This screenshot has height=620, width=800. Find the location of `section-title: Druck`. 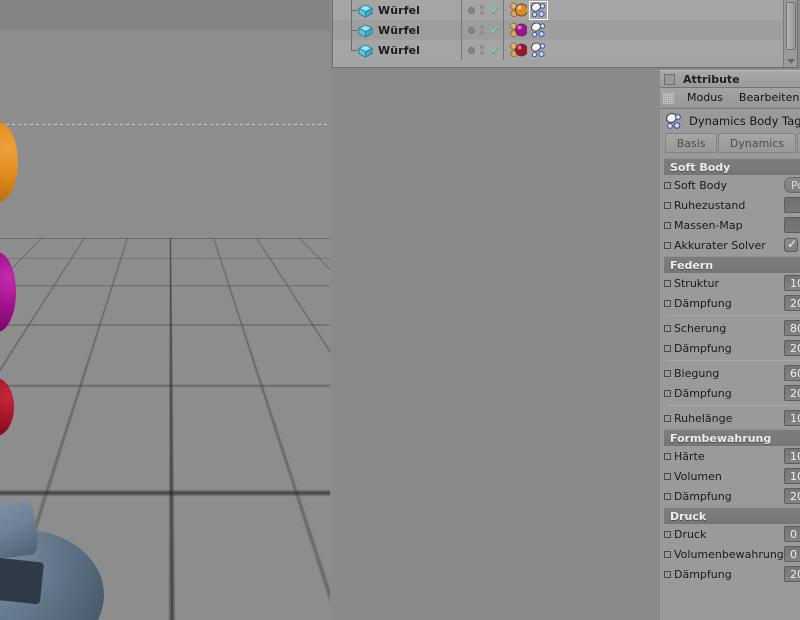

section-title: Druck is located at coordinates (688, 516).